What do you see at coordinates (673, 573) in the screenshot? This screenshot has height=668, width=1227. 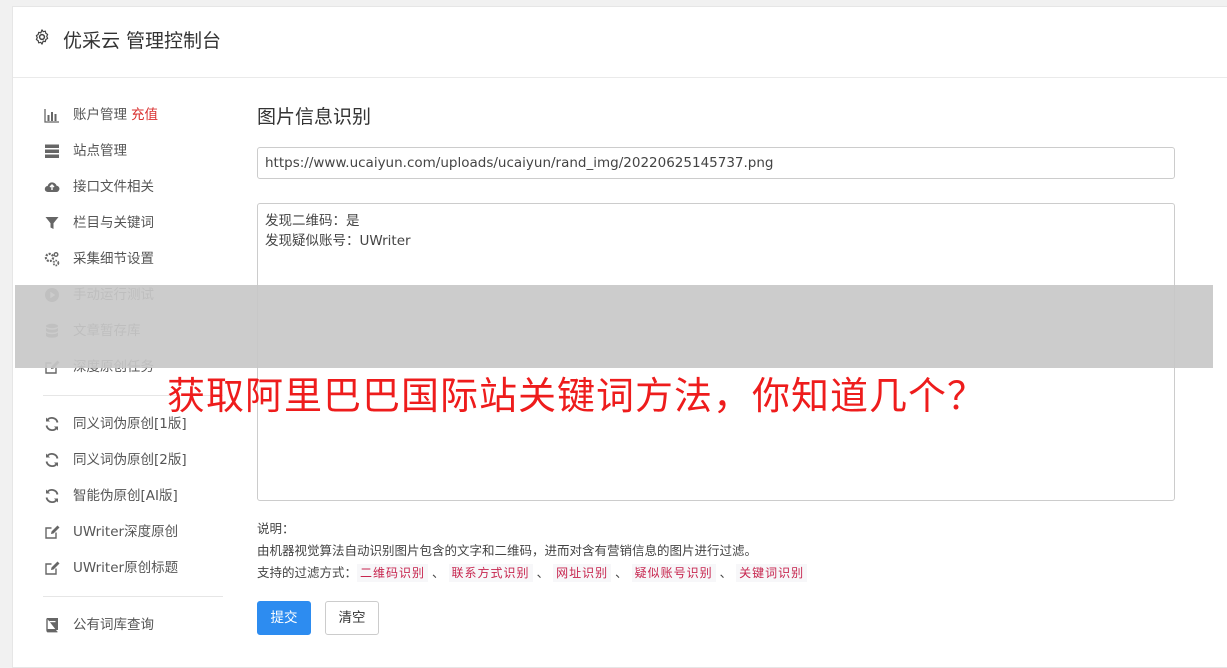 I see `filter-tag: 疑似账号识别` at bounding box center [673, 573].